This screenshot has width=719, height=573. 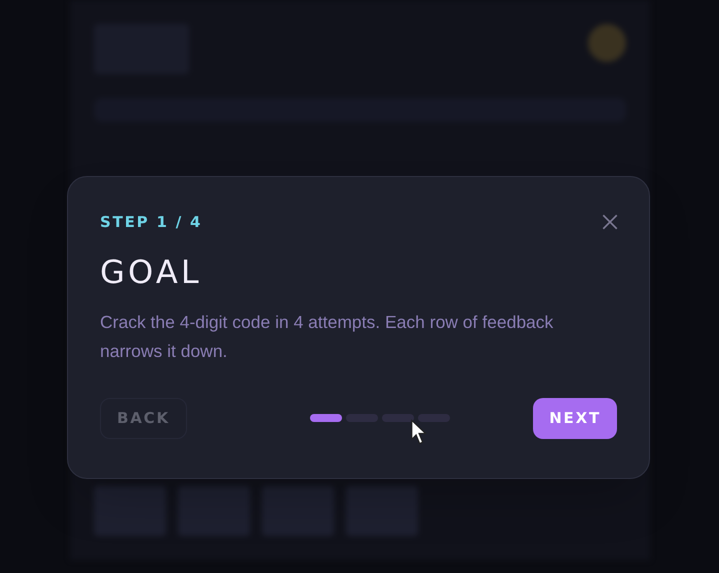 I want to click on close-icon, so click(x=610, y=222).